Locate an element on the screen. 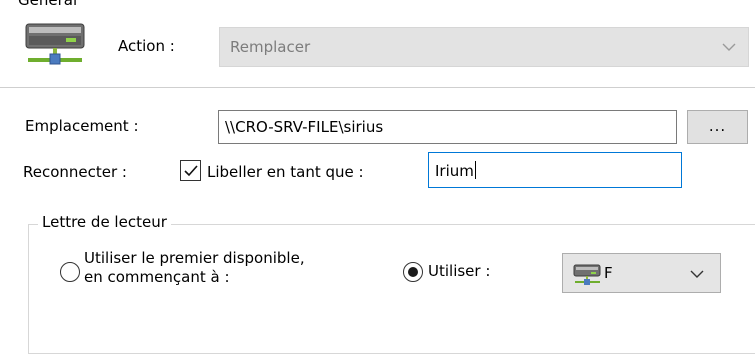 The height and width of the screenshot is (354, 755). radio-first-available is located at coordinates (70, 272).